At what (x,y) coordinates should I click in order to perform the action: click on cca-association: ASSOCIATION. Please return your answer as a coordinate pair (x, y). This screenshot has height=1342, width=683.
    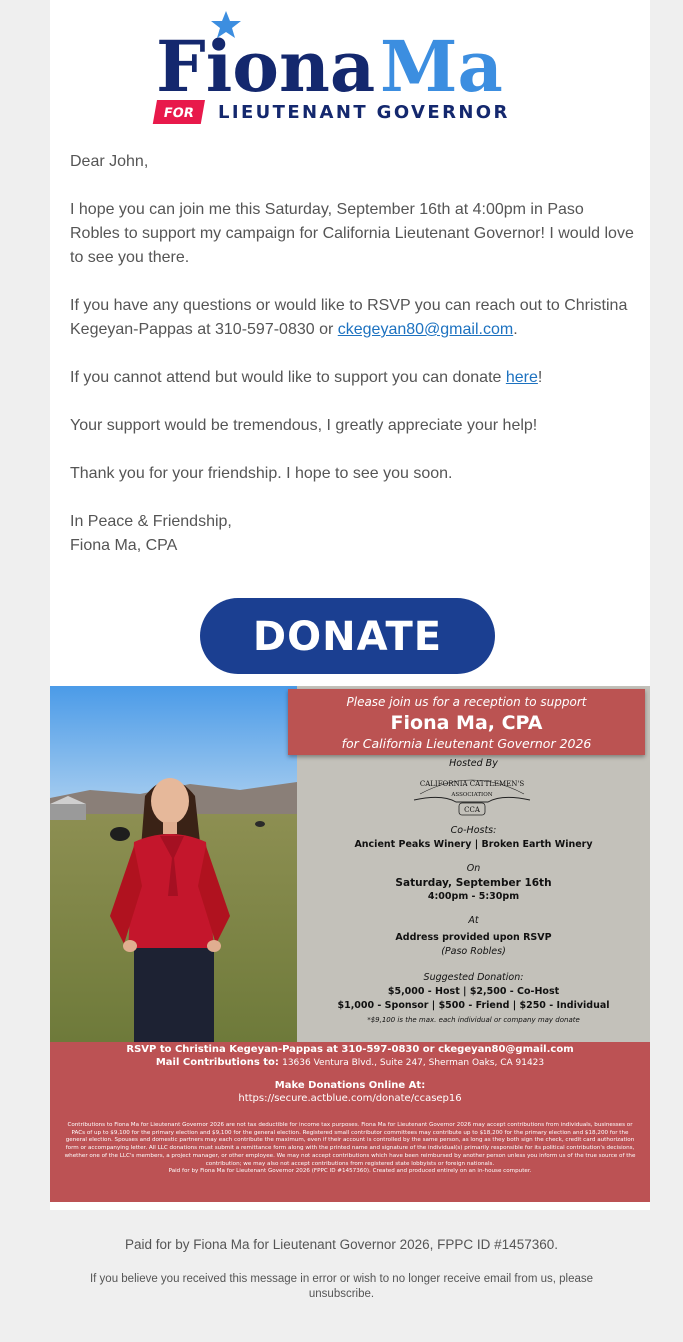
    Looking at the image, I should click on (471, 795).